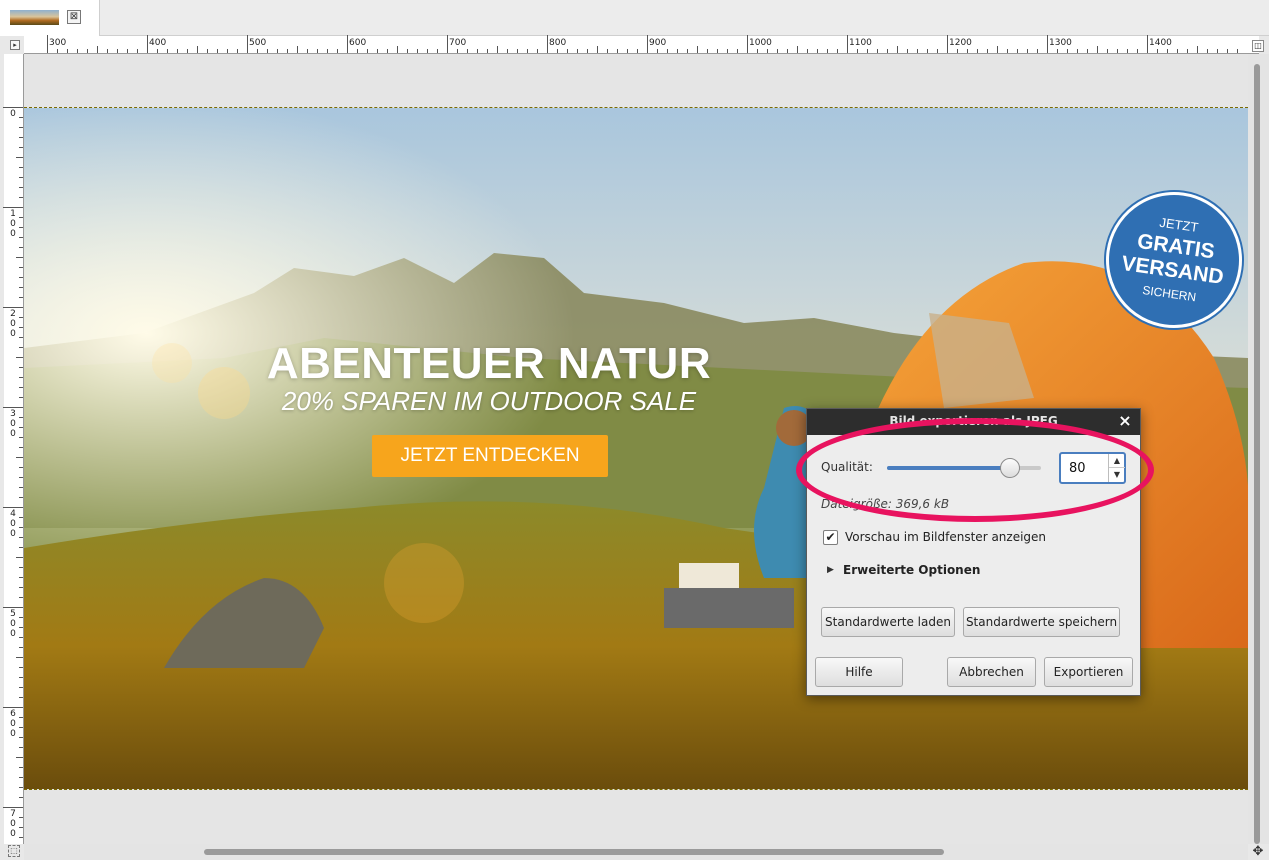 Image resolution: width=1269 pixels, height=860 pixels. I want to click on navigate-icon: ✥, so click(1258, 852).